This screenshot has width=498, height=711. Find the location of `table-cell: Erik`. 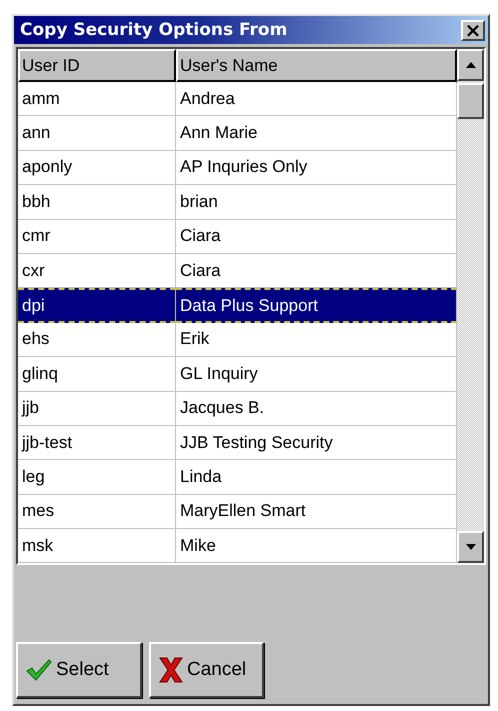

table-cell: Erik is located at coordinates (316, 340).